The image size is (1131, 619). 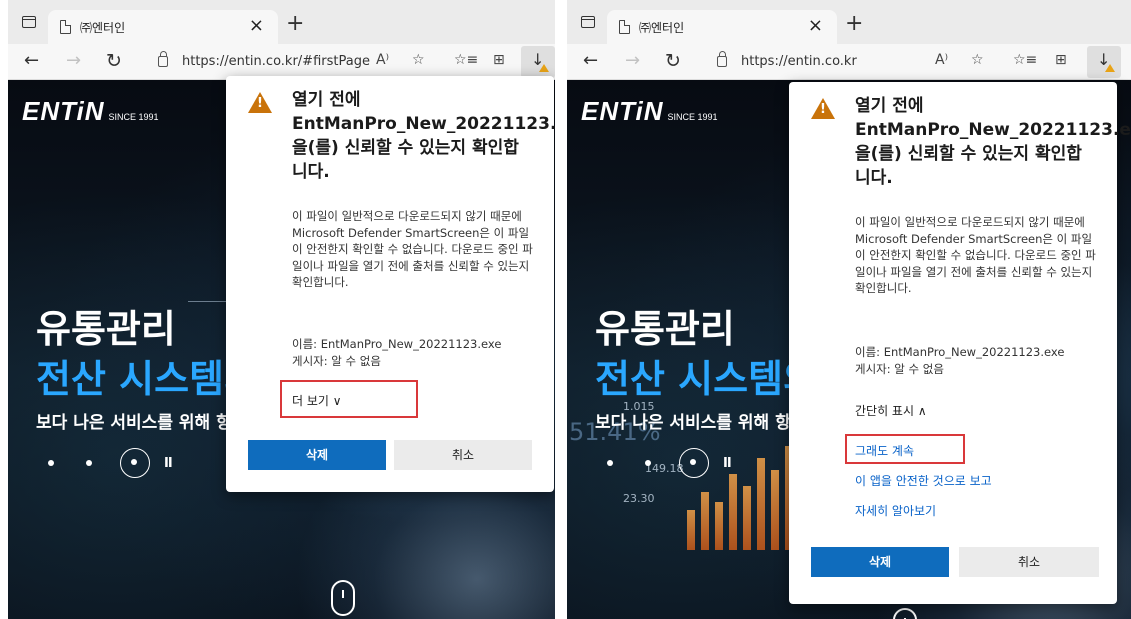 What do you see at coordinates (885, 411) in the screenshot?
I see `show-less-label: 간단히 표시` at bounding box center [885, 411].